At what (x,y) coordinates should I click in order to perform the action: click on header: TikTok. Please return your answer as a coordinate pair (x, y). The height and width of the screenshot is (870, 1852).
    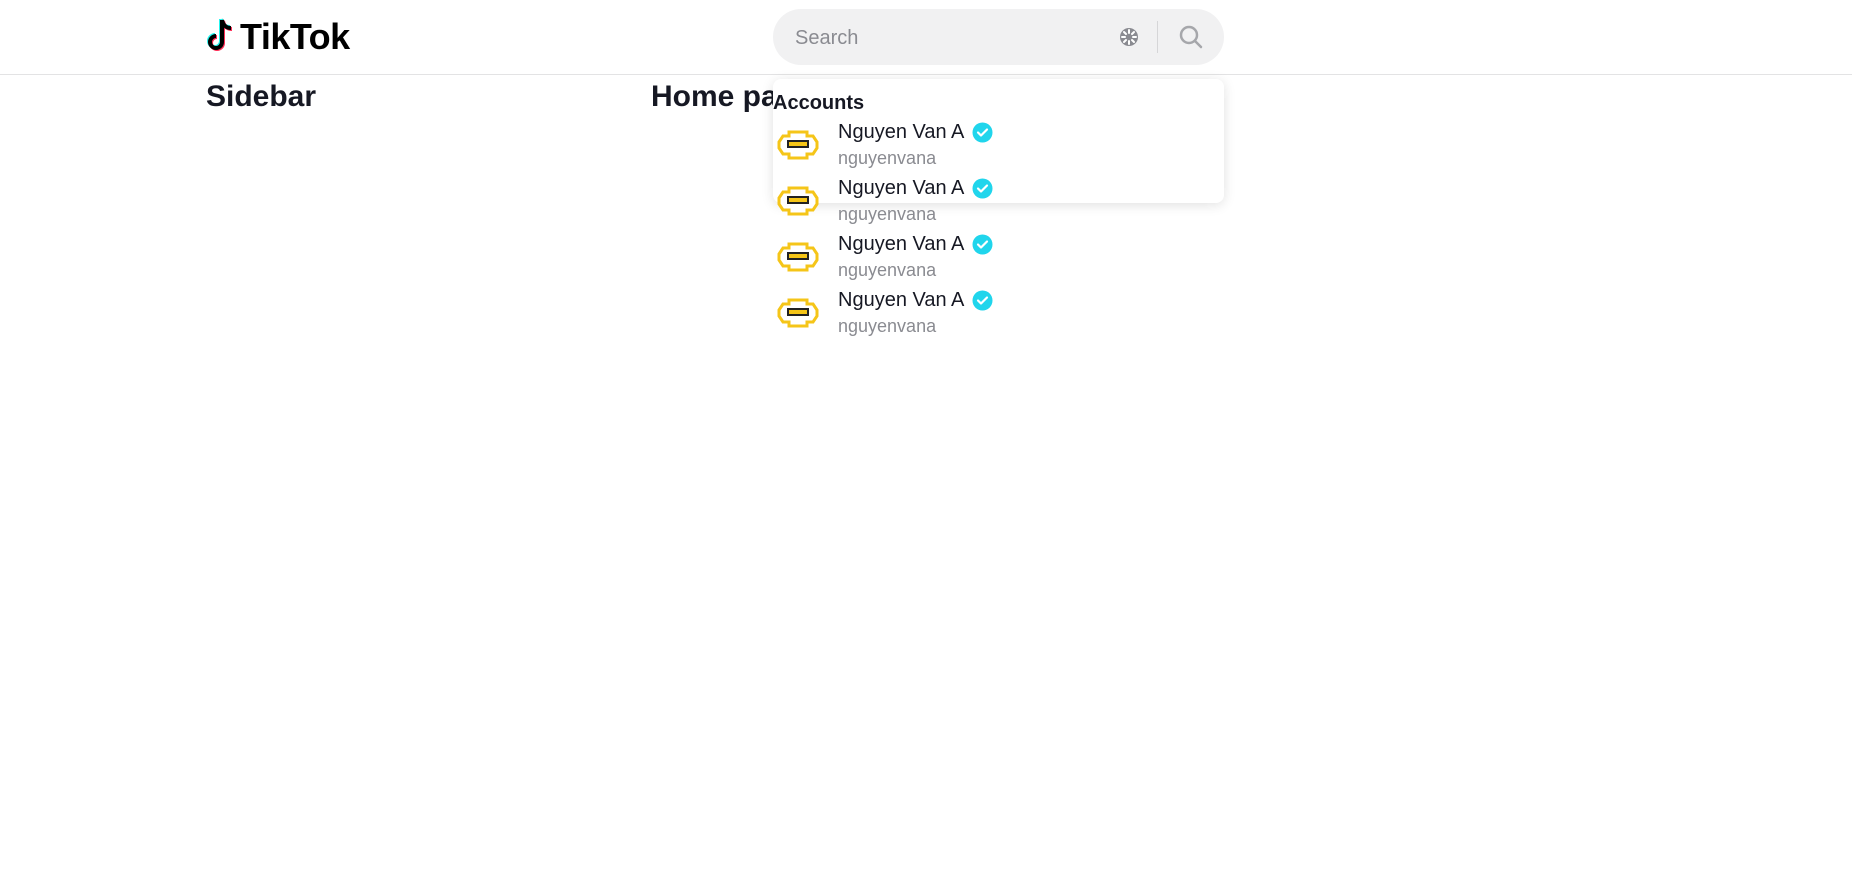
    Looking at the image, I should click on (926, 37).